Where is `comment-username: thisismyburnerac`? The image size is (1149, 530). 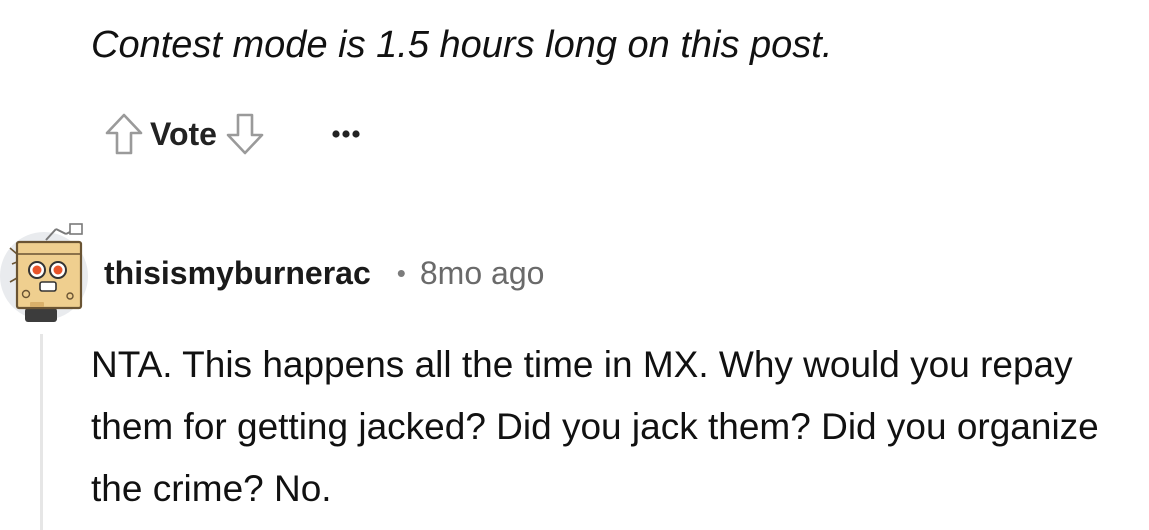
comment-username: thisismyburnerac is located at coordinates (237, 273).